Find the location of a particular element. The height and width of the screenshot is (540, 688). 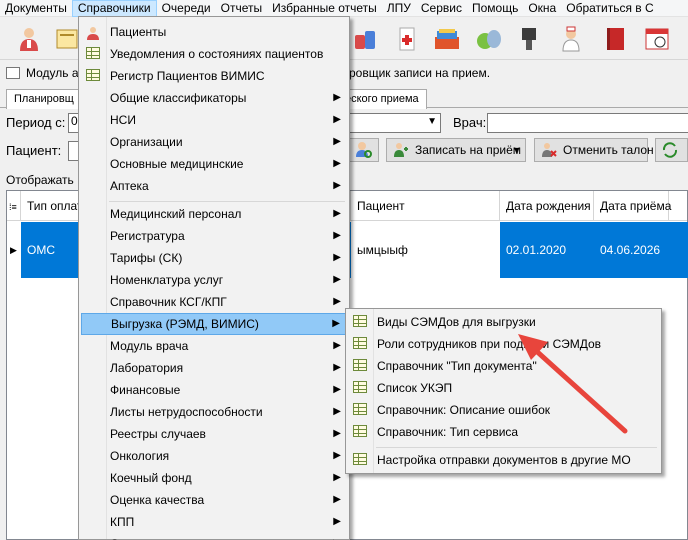

annotation-arrow is located at coordinates (573, 384).